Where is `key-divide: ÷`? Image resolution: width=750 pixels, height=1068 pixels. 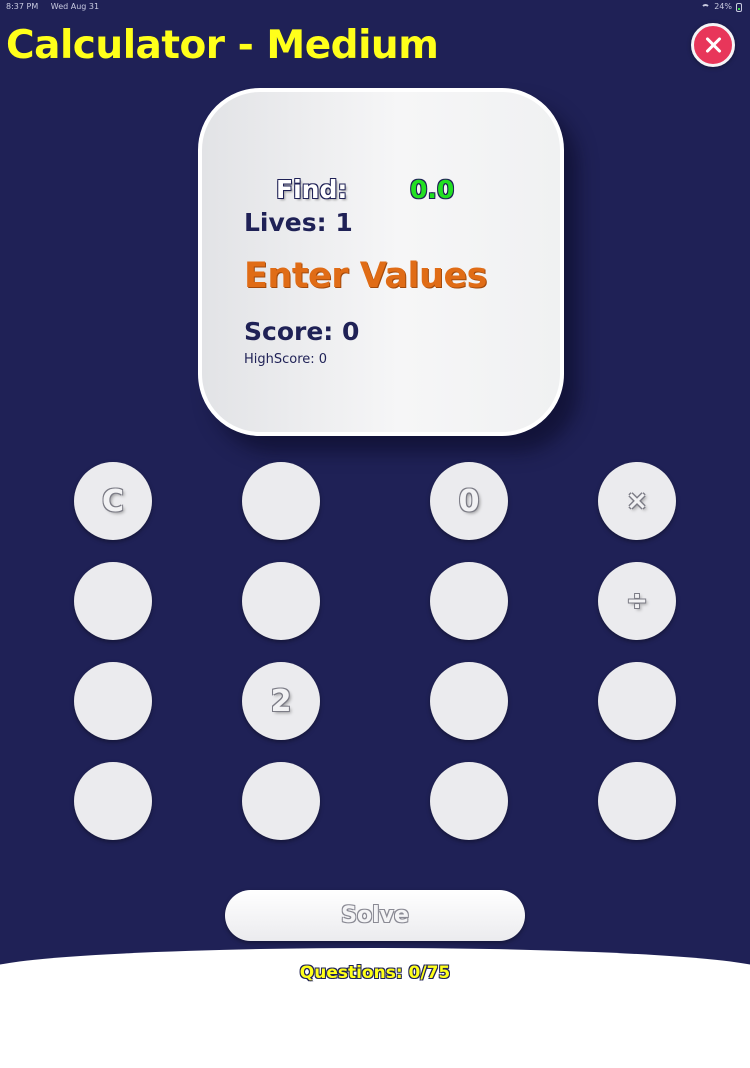
key-divide: ÷ is located at coordinates (637, 601).